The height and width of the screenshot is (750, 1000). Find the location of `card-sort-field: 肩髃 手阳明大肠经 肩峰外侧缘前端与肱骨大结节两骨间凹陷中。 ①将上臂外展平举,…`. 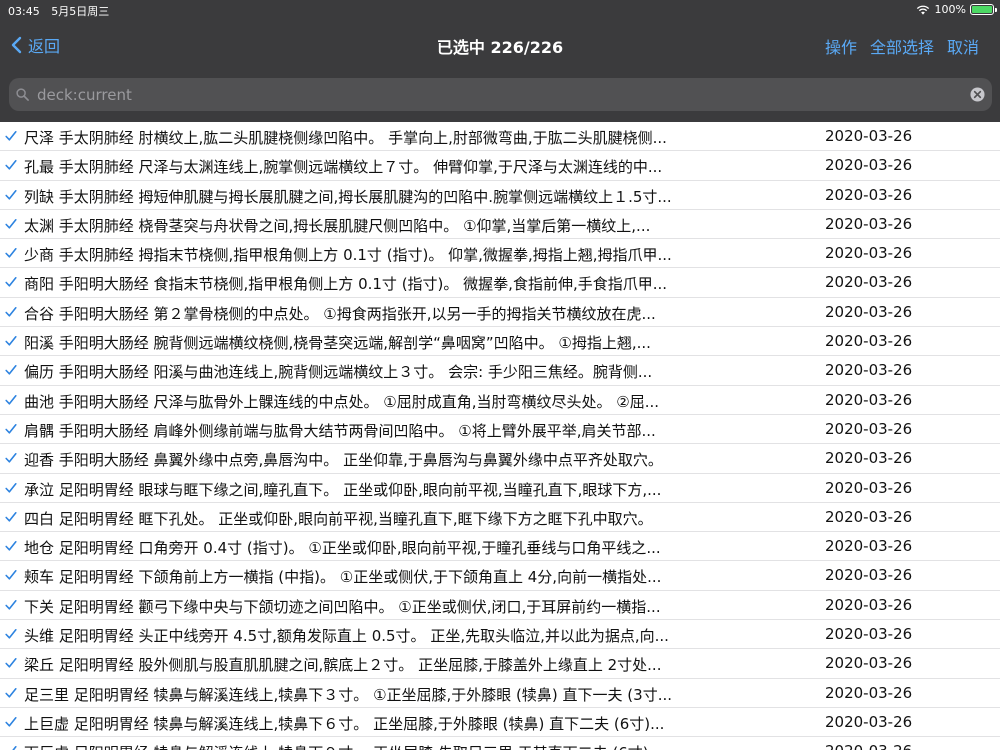

card-sort-field: 肩髃 手阳明大肠经 肩峰外侧缘前端与肱骨大结节两骨间凹陷中。 ①将上臂外展平举,… is located at coordinates (340, 430).